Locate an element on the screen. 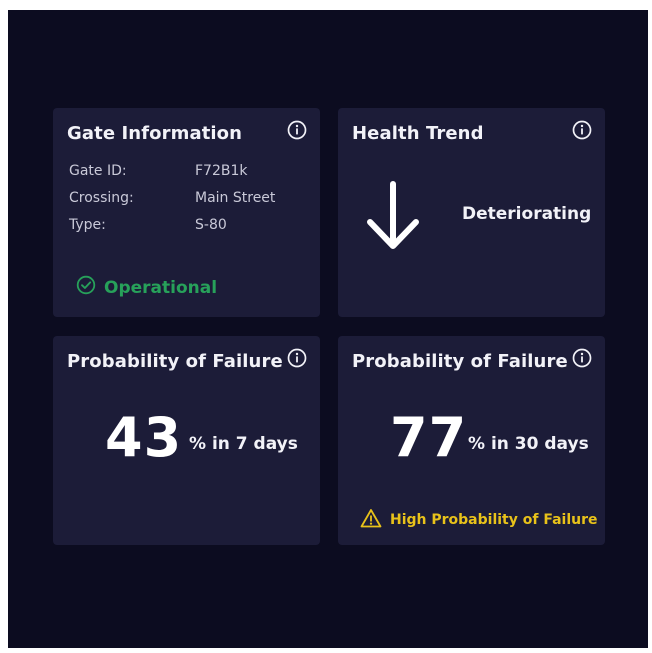  gate-information-title: Gate Information is located at coordinates (155, 133).